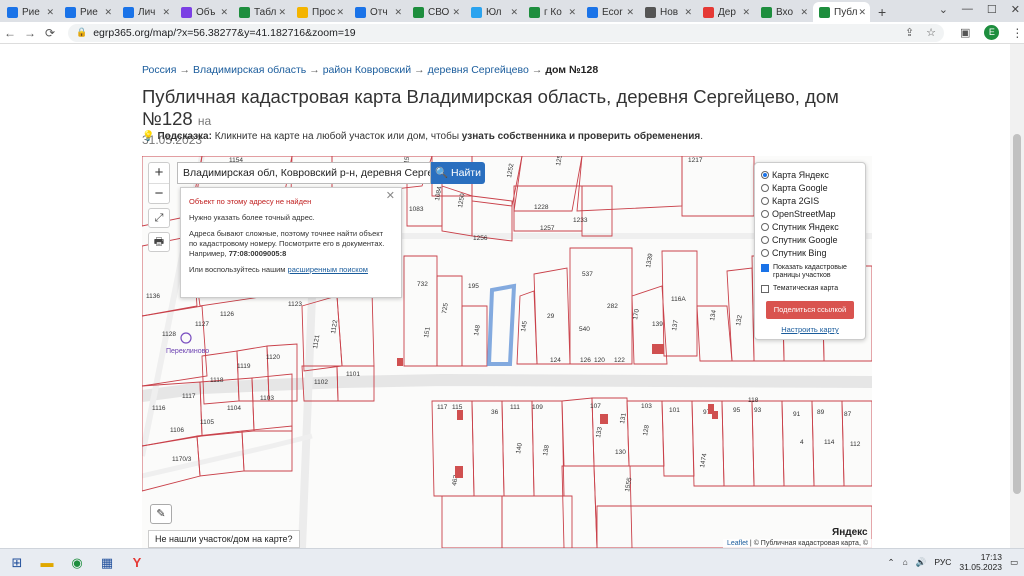 The height and width of the screenshot is (576, 1024). Describe the element at coordinates (50, 33) in the screenshot. I see `reload-icon: ⟳` at that location.